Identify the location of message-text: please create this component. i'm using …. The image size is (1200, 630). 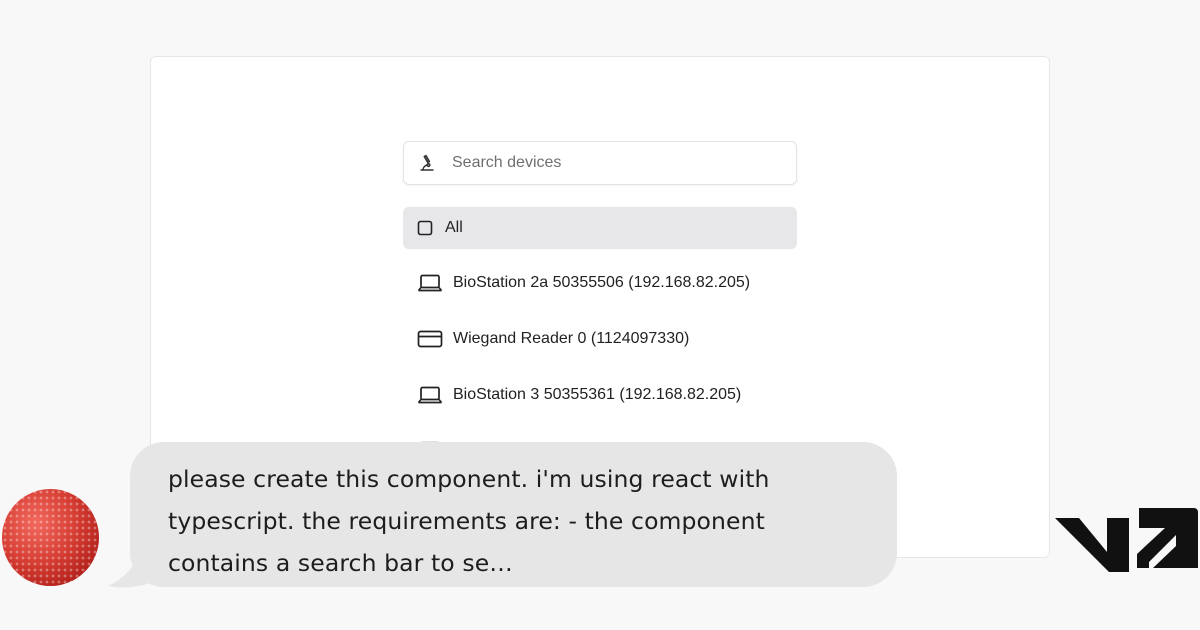
(469, 521).